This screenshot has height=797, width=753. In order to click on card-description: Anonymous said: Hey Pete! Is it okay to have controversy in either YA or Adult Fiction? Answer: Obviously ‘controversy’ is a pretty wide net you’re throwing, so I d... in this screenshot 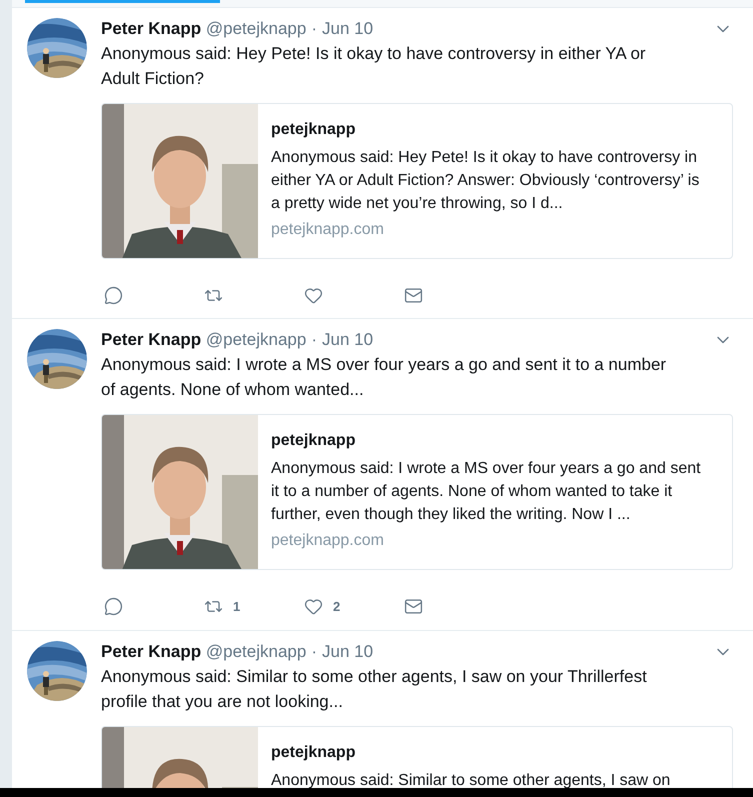, I will do `click(485, 181)`.